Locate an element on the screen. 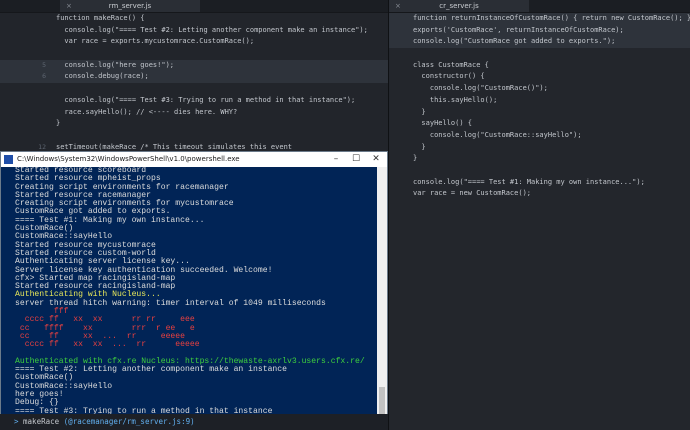 The width and height of the screenshot is (690, 430). tab-cr-server-js: × cr_server.js is located at coordinates (459, 6).